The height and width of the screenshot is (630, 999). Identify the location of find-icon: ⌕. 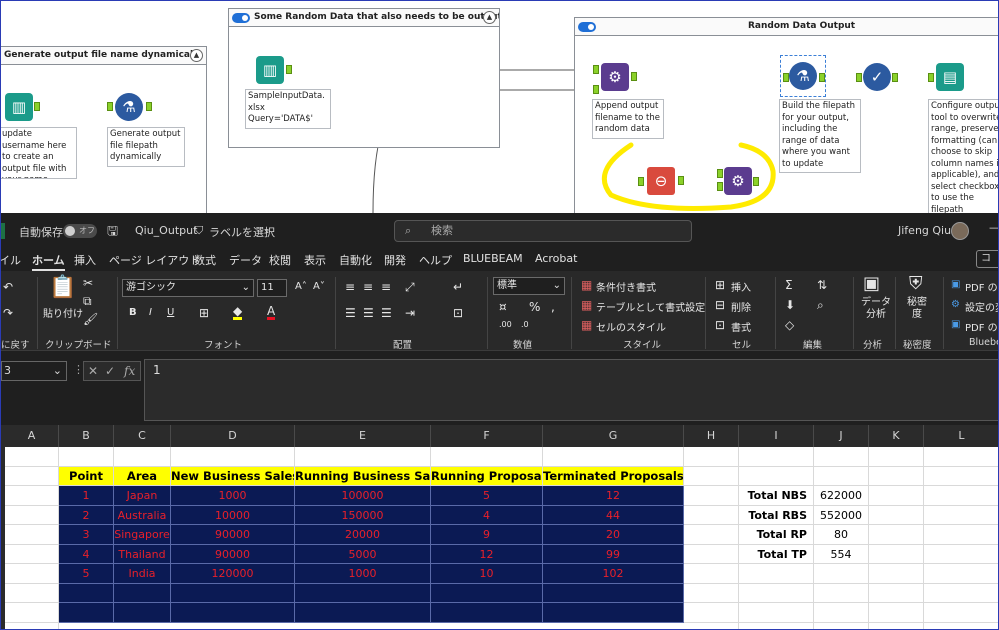
(820, 305).